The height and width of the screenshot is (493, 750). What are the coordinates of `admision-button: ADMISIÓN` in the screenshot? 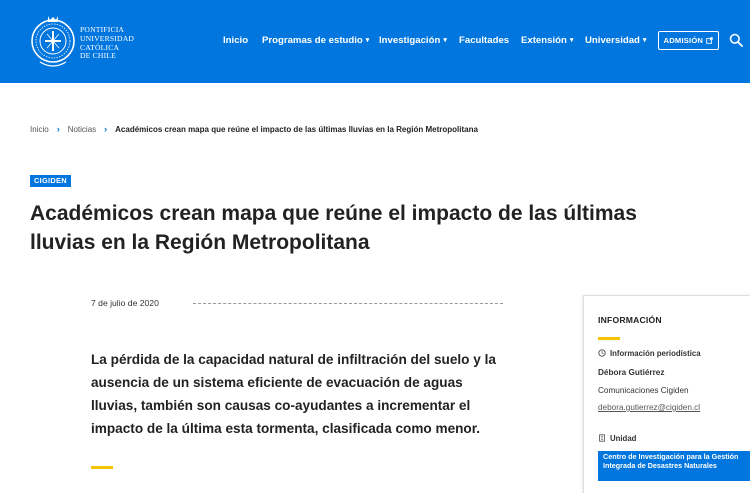 It's located at (688, 40).